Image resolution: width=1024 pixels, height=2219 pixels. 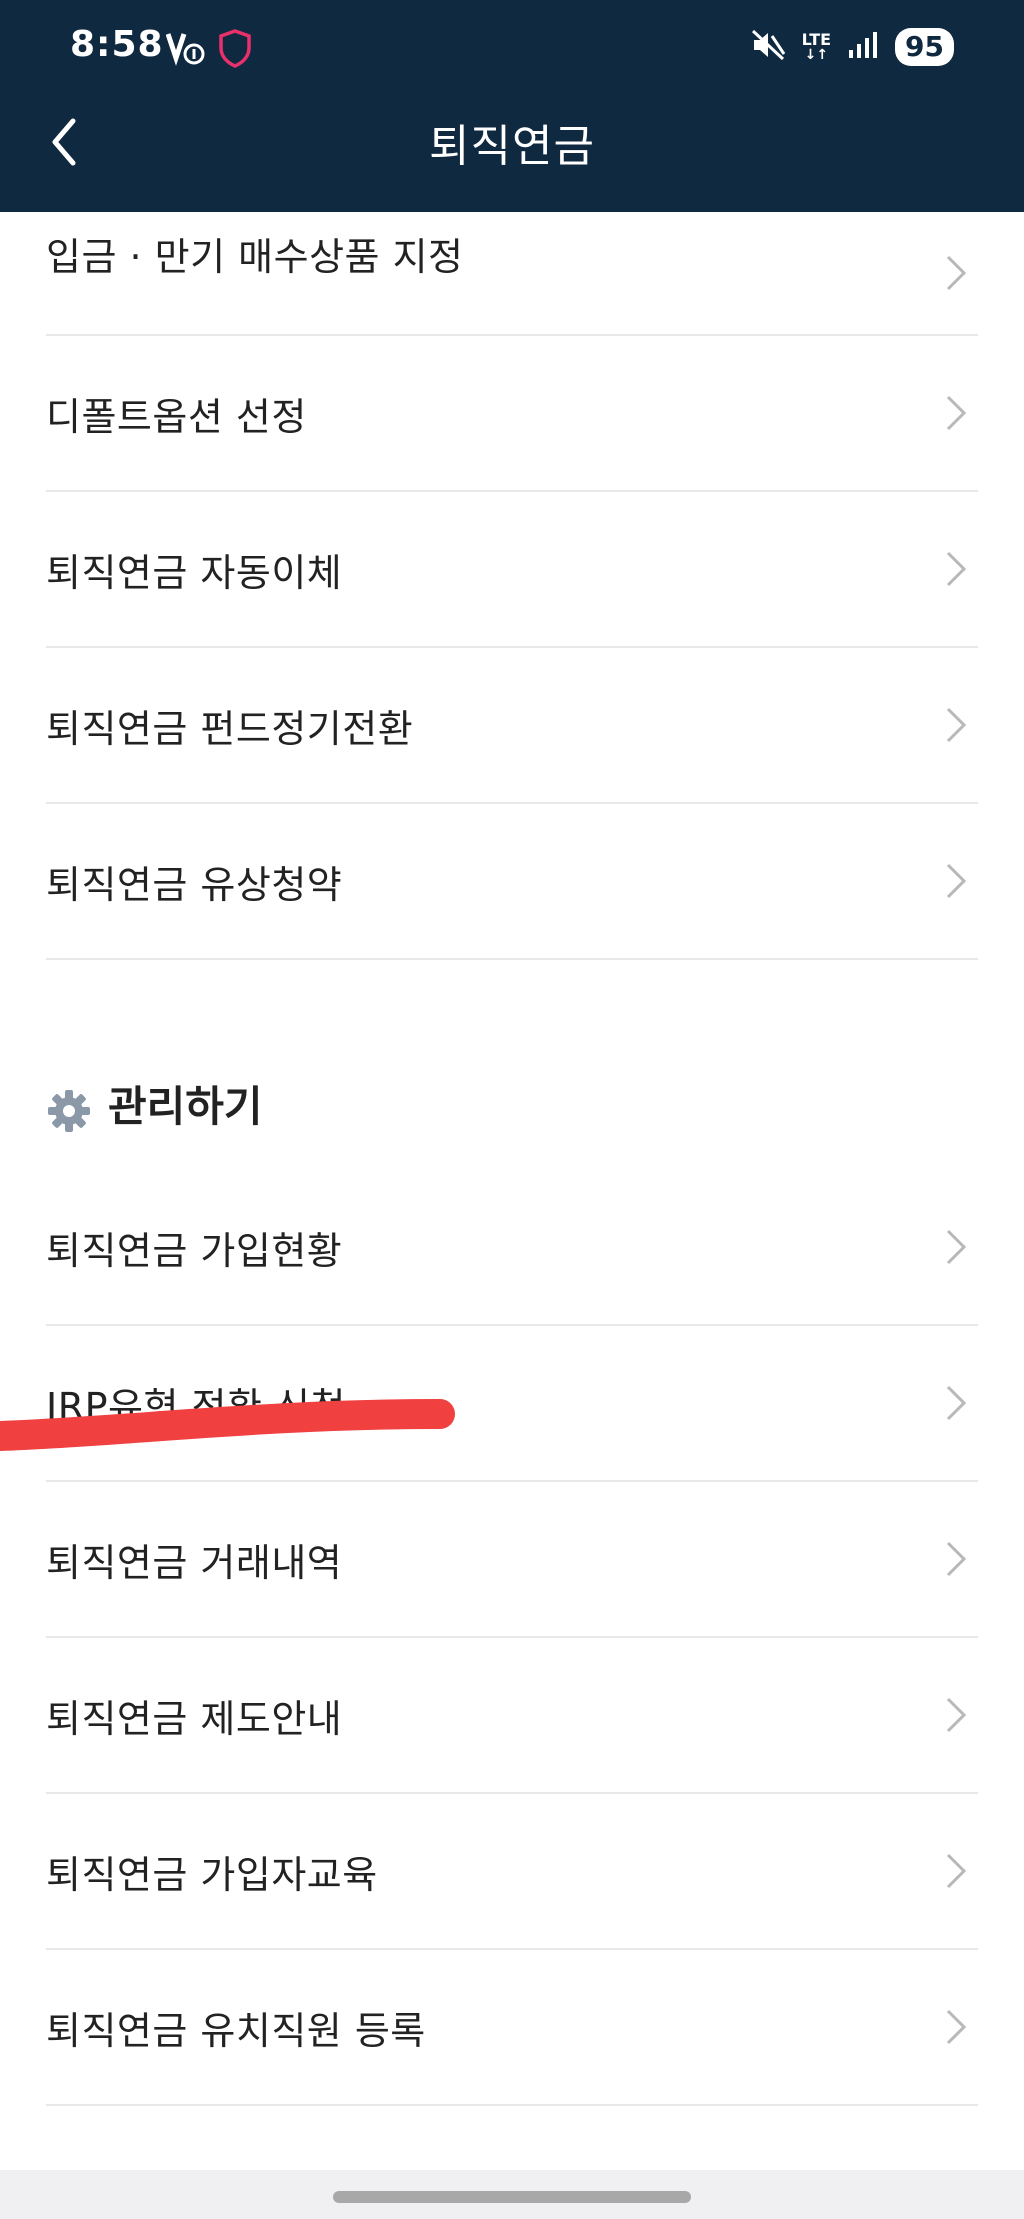 I want to click on menu-item-label: 퇴직연금 유치직원 등록, so click(x=236, y=2030).